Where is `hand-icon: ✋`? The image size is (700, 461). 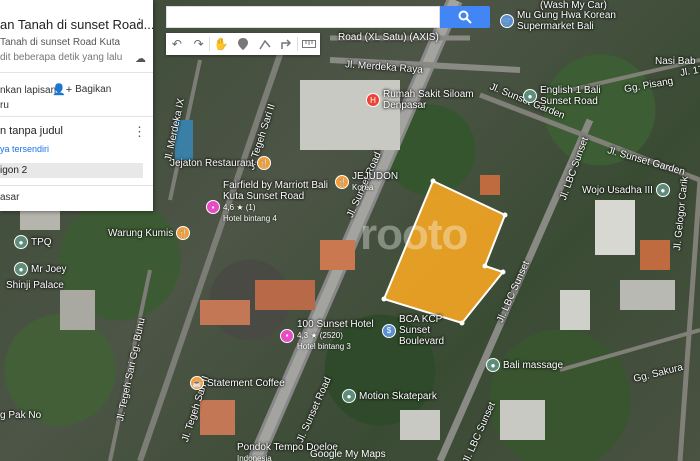 hand-icon: ✋ is located at coordinates (221, 44).